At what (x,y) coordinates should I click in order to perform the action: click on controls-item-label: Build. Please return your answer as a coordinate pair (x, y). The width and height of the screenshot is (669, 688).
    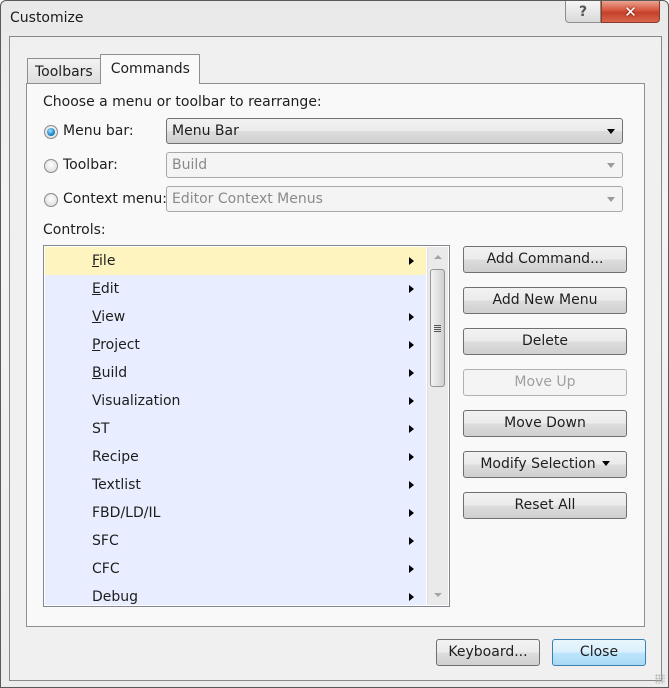
    Looking at the image, I should click on (109, 373).